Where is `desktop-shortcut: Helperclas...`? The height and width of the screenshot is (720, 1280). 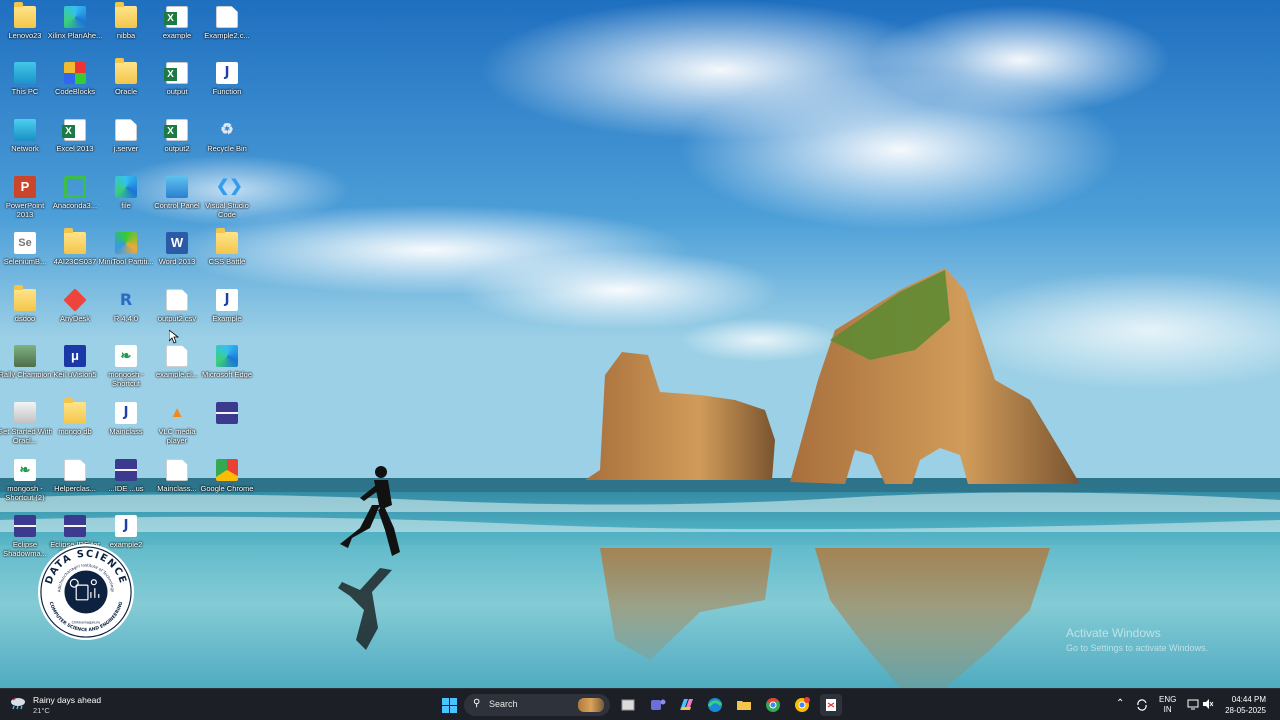 desktop-shortcut: Helperclas... is located at coordinates (75, 483).